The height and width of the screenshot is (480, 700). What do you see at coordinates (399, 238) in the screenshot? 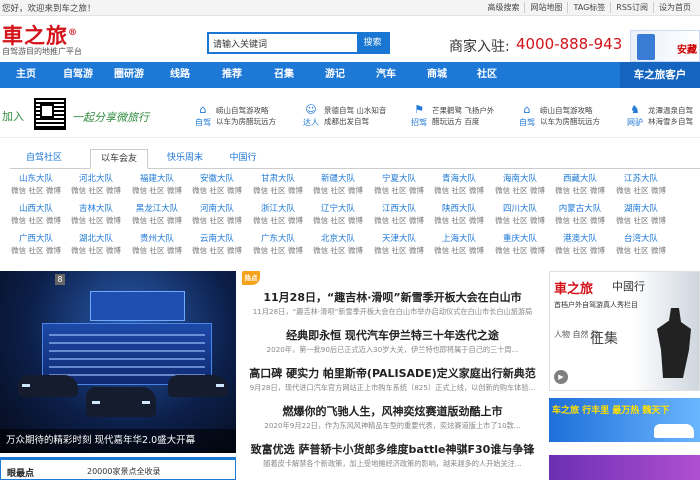
I see `team-name-link: 天津大队` at bounding box center [399, 238].